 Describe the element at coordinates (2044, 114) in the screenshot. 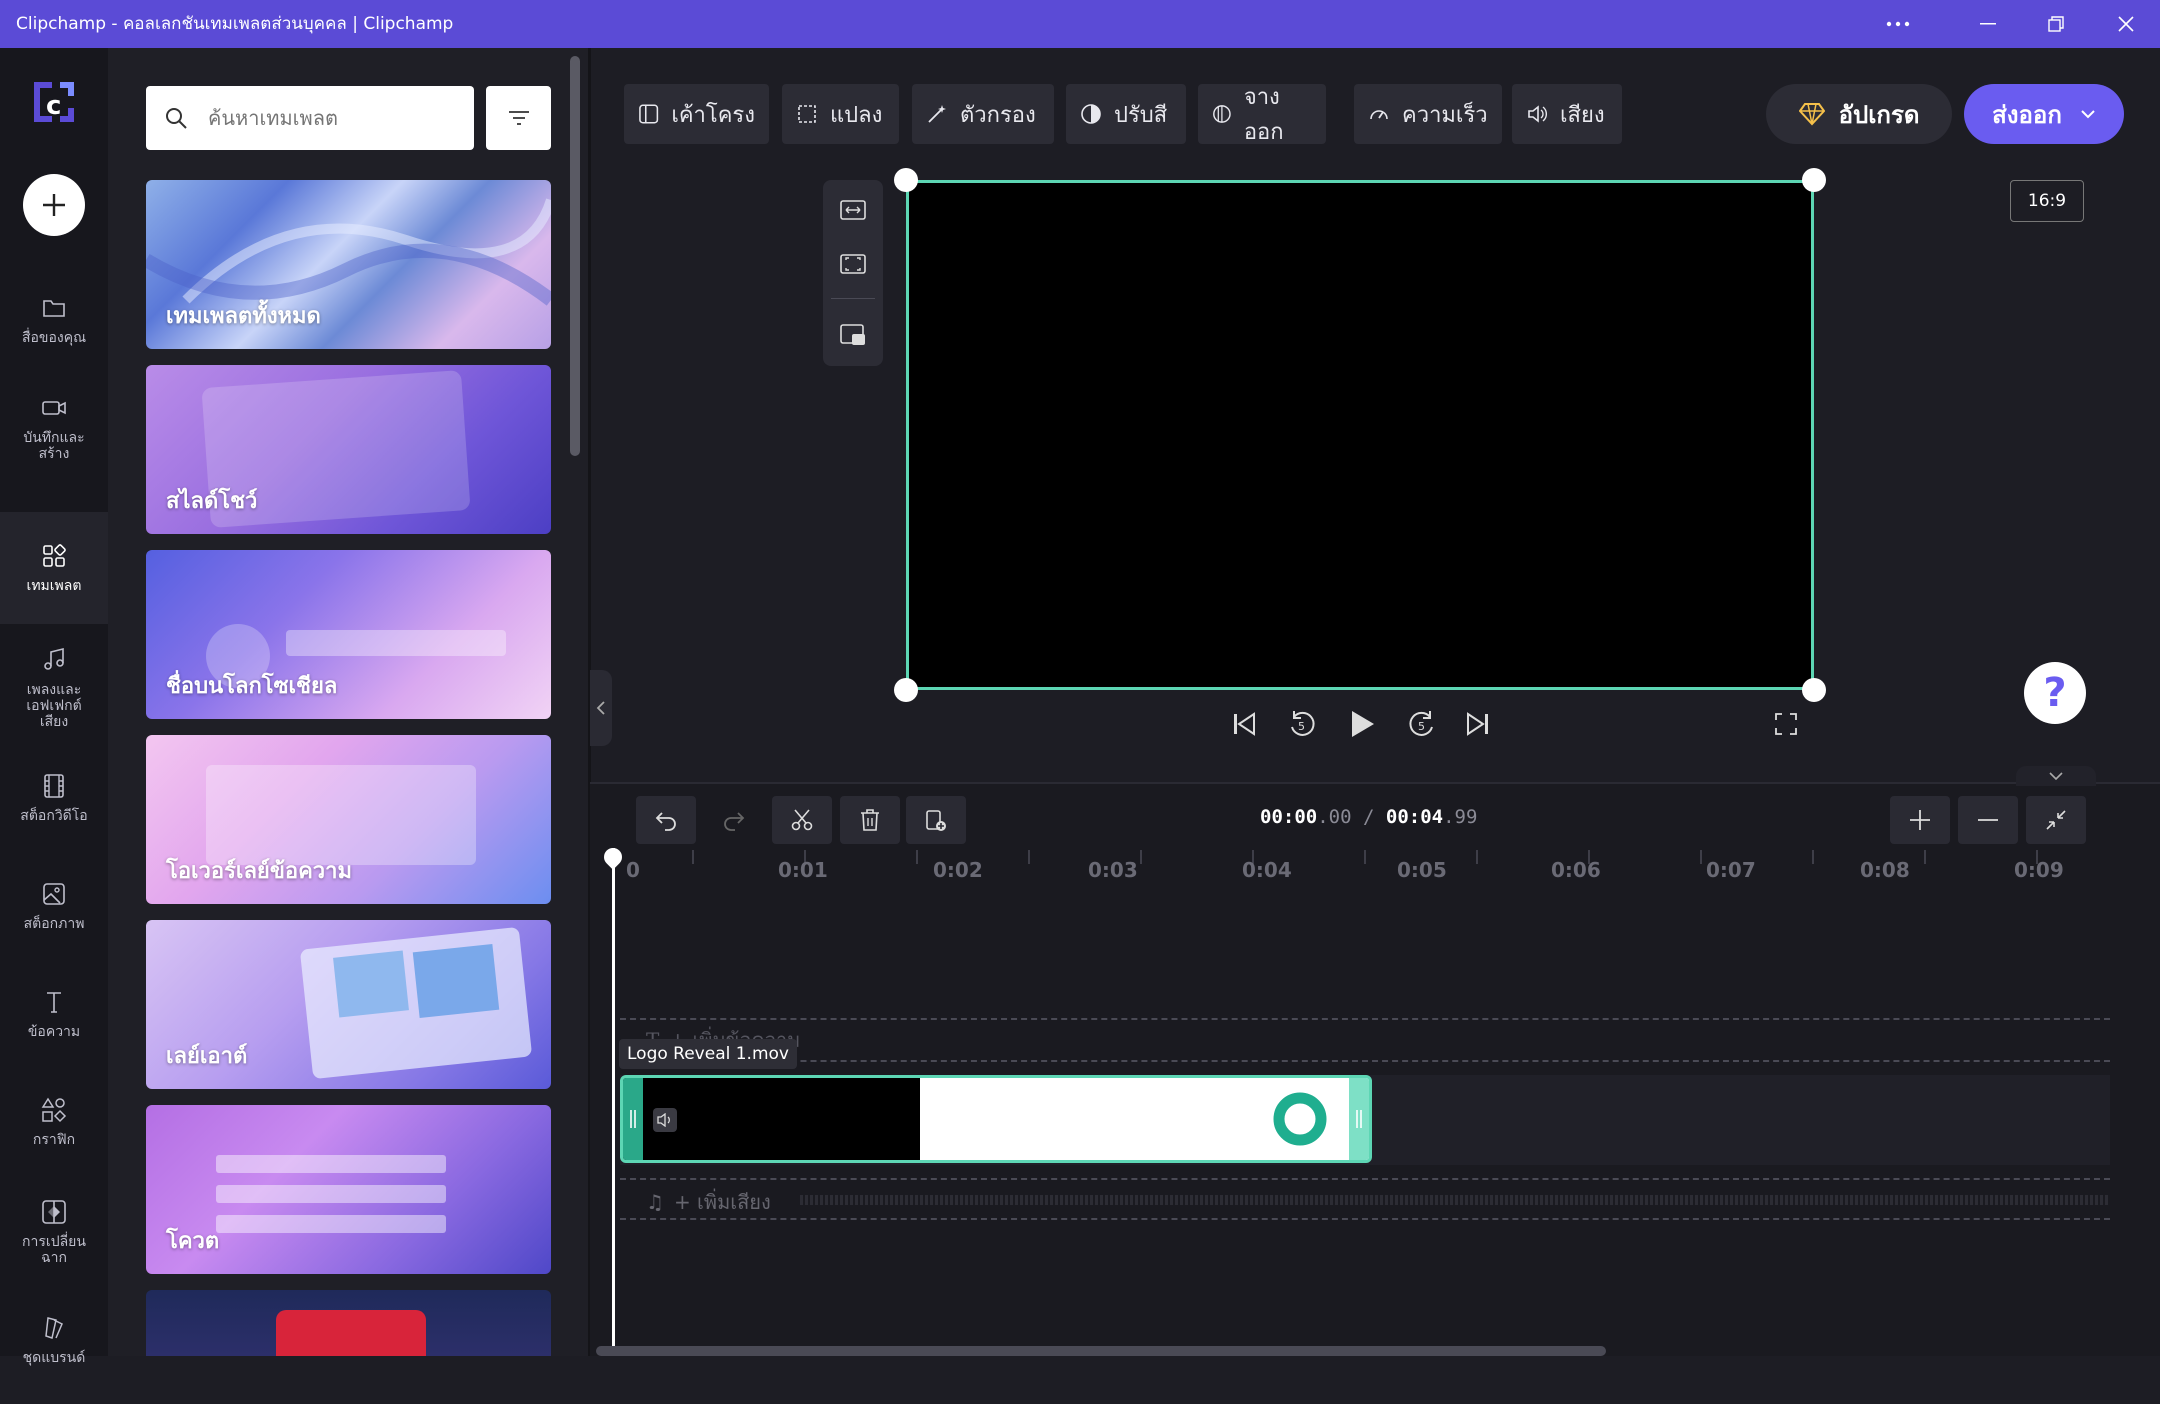

I see `export-button: ส่งออก` at that location.